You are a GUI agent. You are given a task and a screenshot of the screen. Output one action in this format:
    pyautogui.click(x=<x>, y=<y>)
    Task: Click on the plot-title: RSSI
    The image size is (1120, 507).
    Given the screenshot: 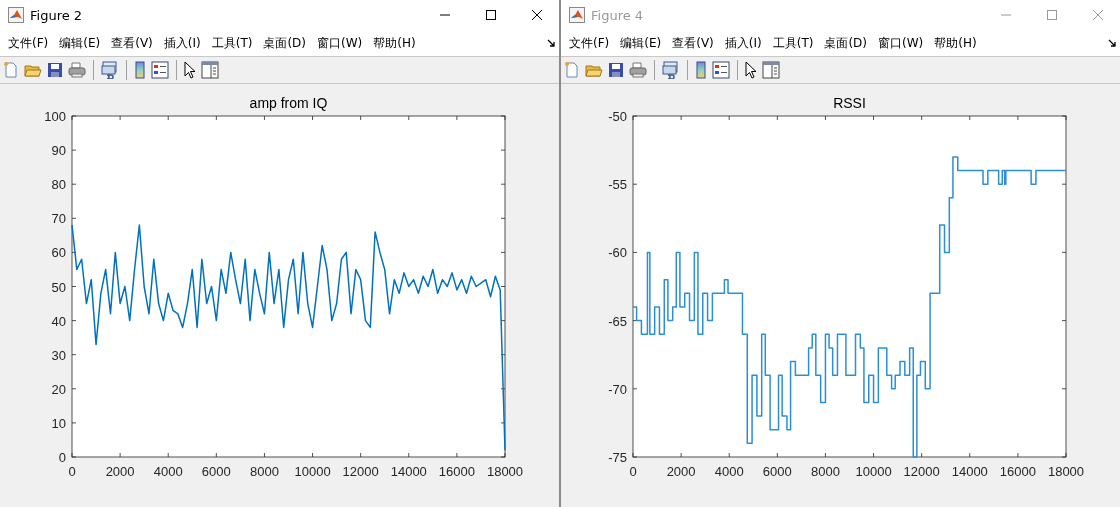 What is the action you would take?
    pyautogui.click(x=849, y=103)
    